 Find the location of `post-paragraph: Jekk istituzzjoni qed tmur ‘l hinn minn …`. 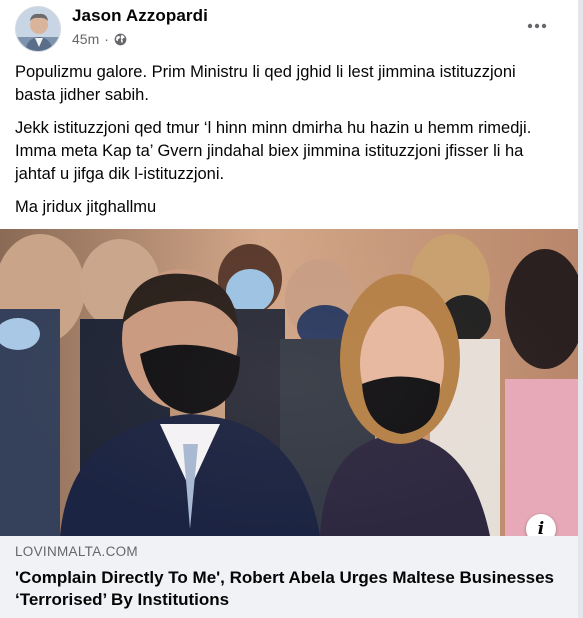

post-paragraph: Jekk istituzzjoni qed tmur ‘l hinn minn … is located at coordinates (273, 151).